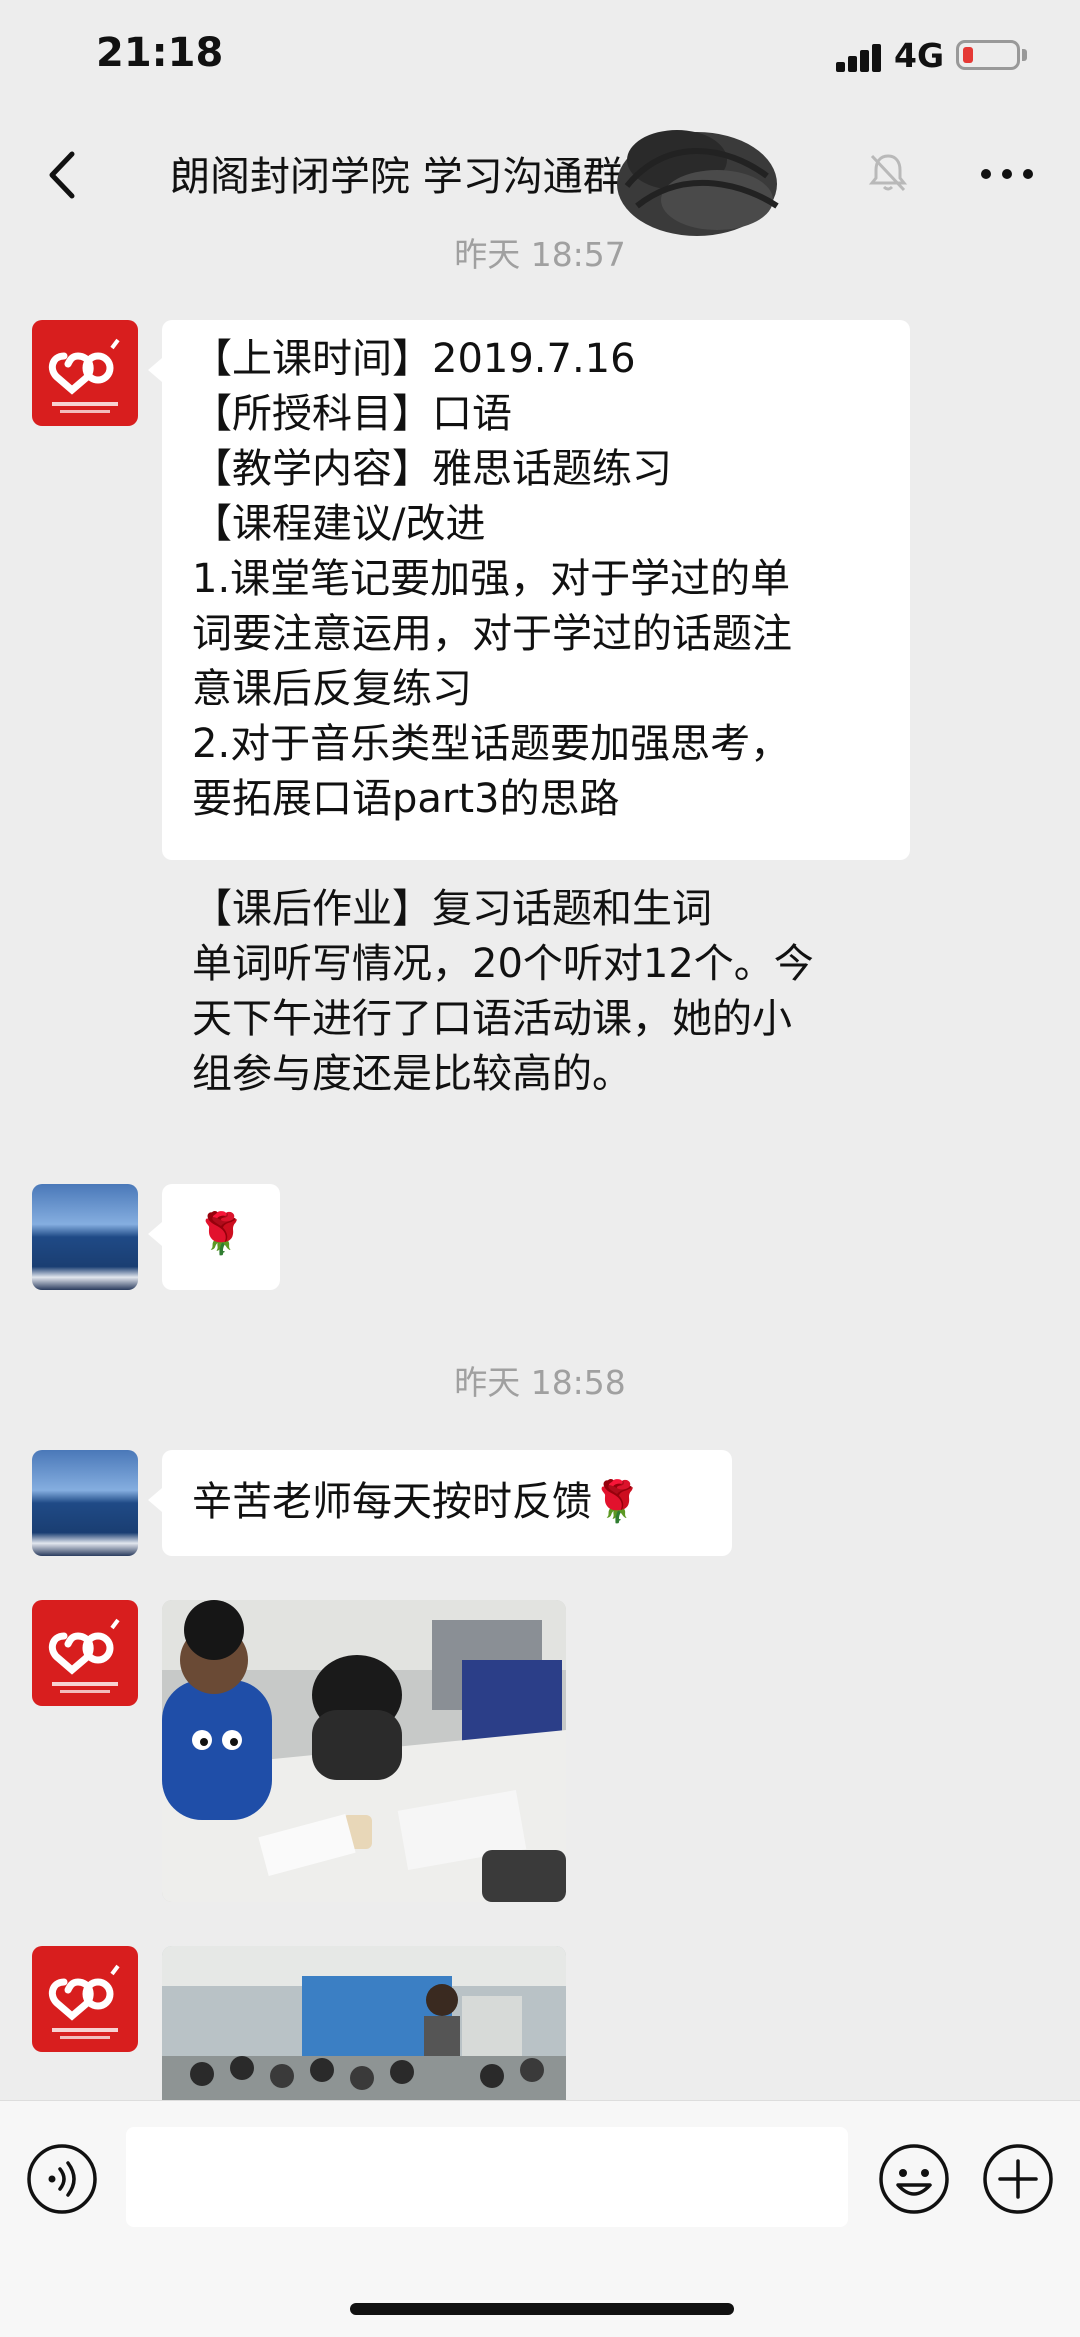 The width and height of the screenshot is (1080, 2337). What do you see at coordinates (914, 2179) in the screenshot?
I see `emoji-icon` at bounding box center [914, 2179].